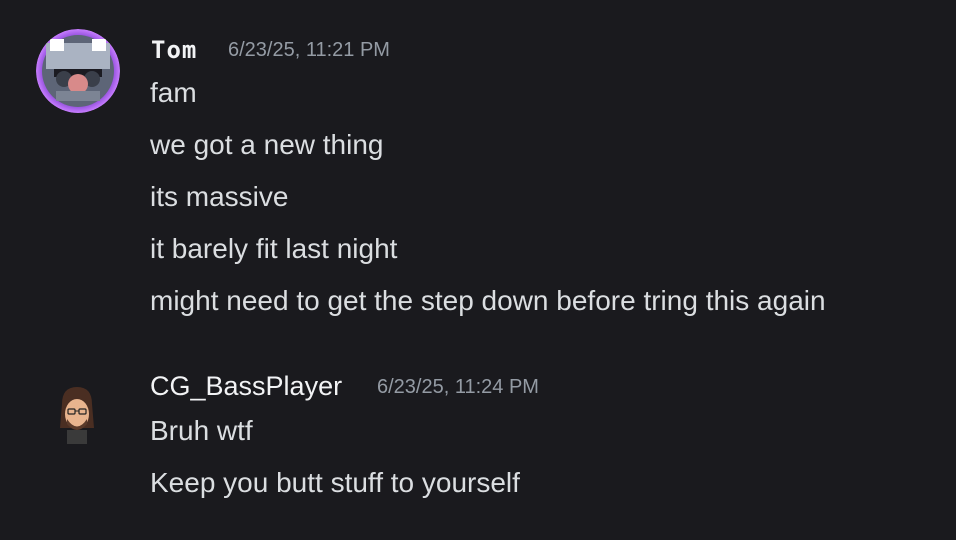 This screenshot has height=540, width=956. I want to click on message-text: Bruh wtf, so click(201, 430).